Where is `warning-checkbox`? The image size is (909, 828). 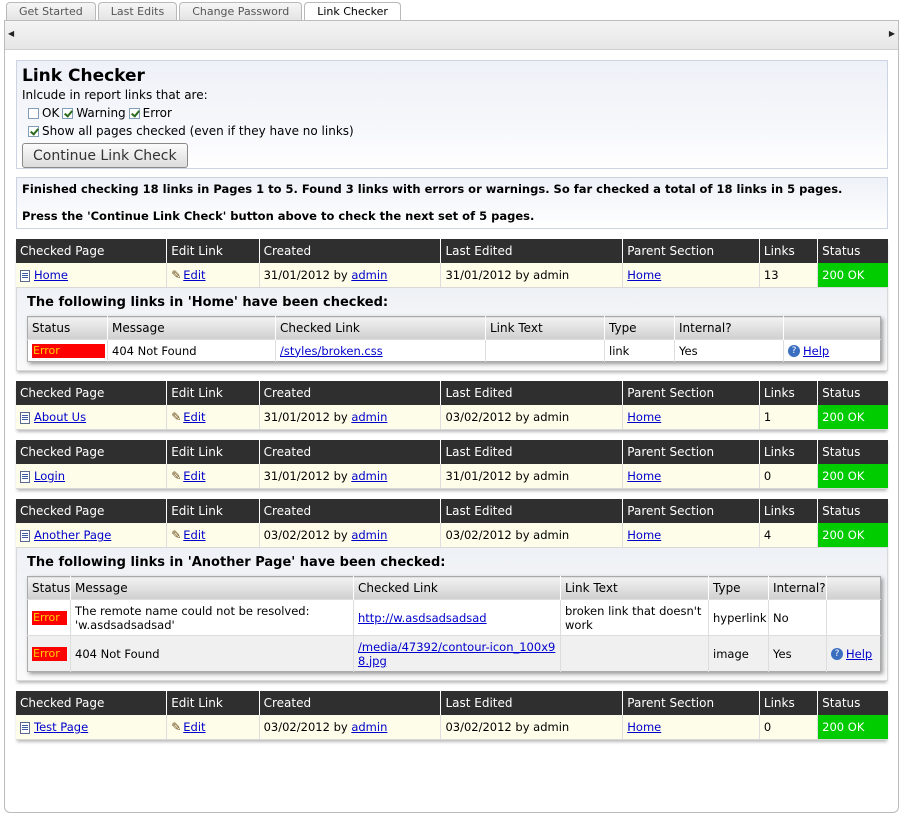
warning-checkbox is located at coordinates (68, 113).